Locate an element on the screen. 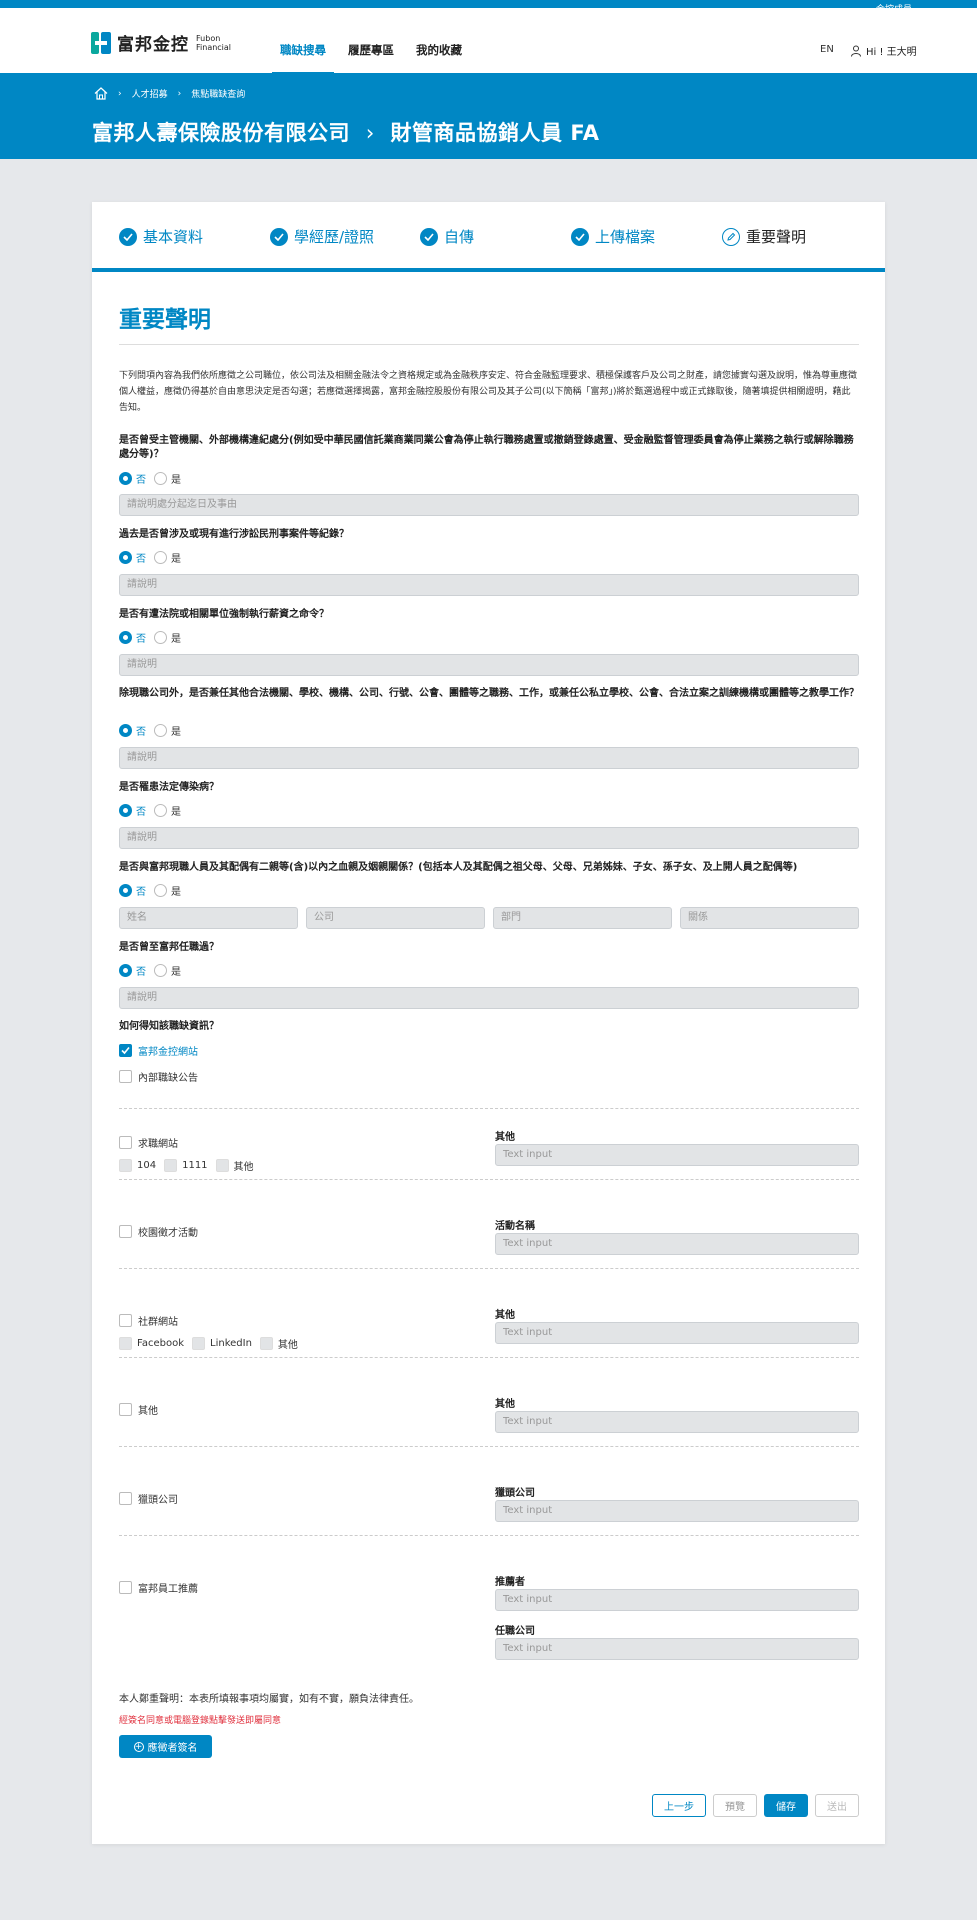 This screenshot has height=1920, width=977. campus-event-input: Text input is located at coordinates (677, 1244).